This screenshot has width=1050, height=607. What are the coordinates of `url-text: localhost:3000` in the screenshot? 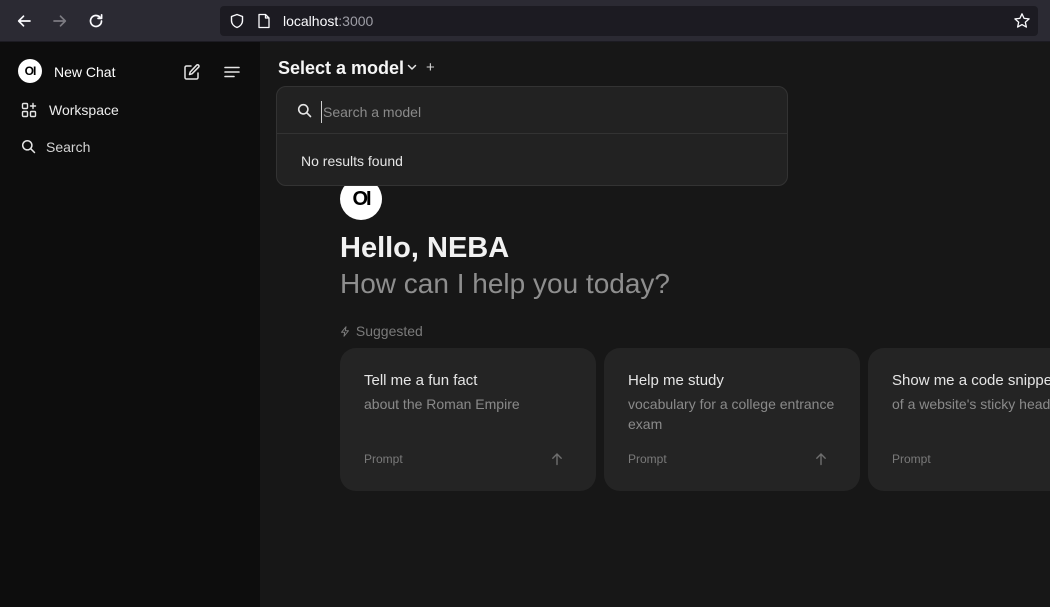 It's located at (328, 21).